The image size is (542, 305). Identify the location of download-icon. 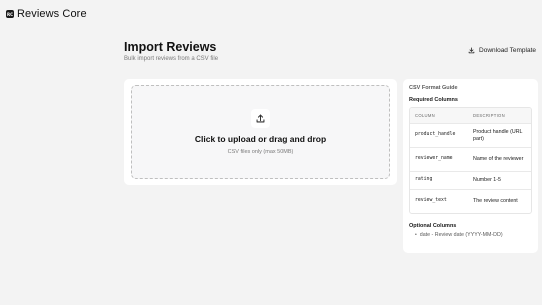
(471, 50).